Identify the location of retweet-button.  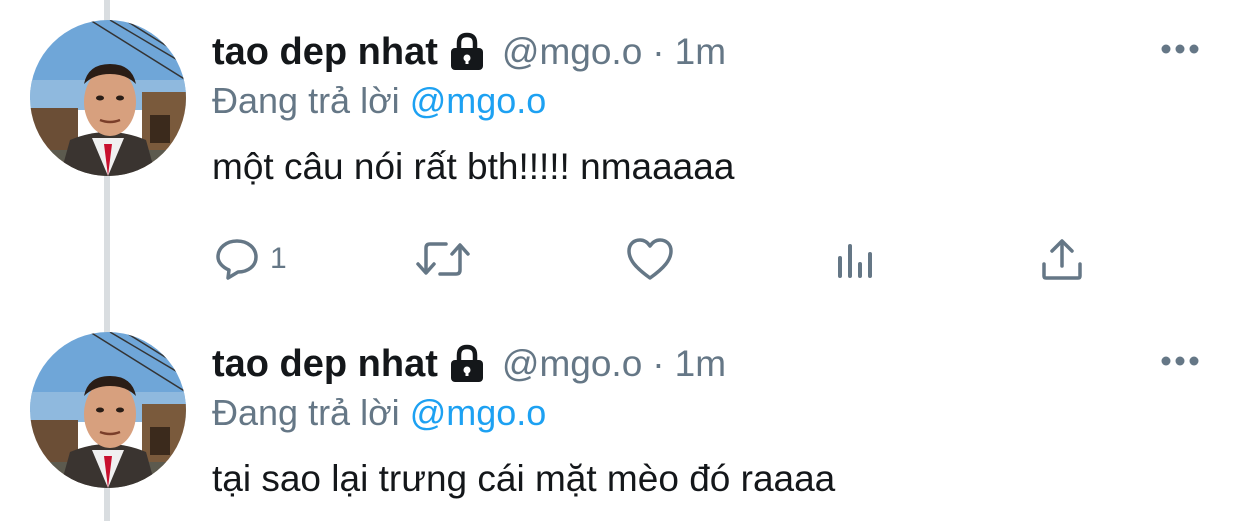
(443, 259).